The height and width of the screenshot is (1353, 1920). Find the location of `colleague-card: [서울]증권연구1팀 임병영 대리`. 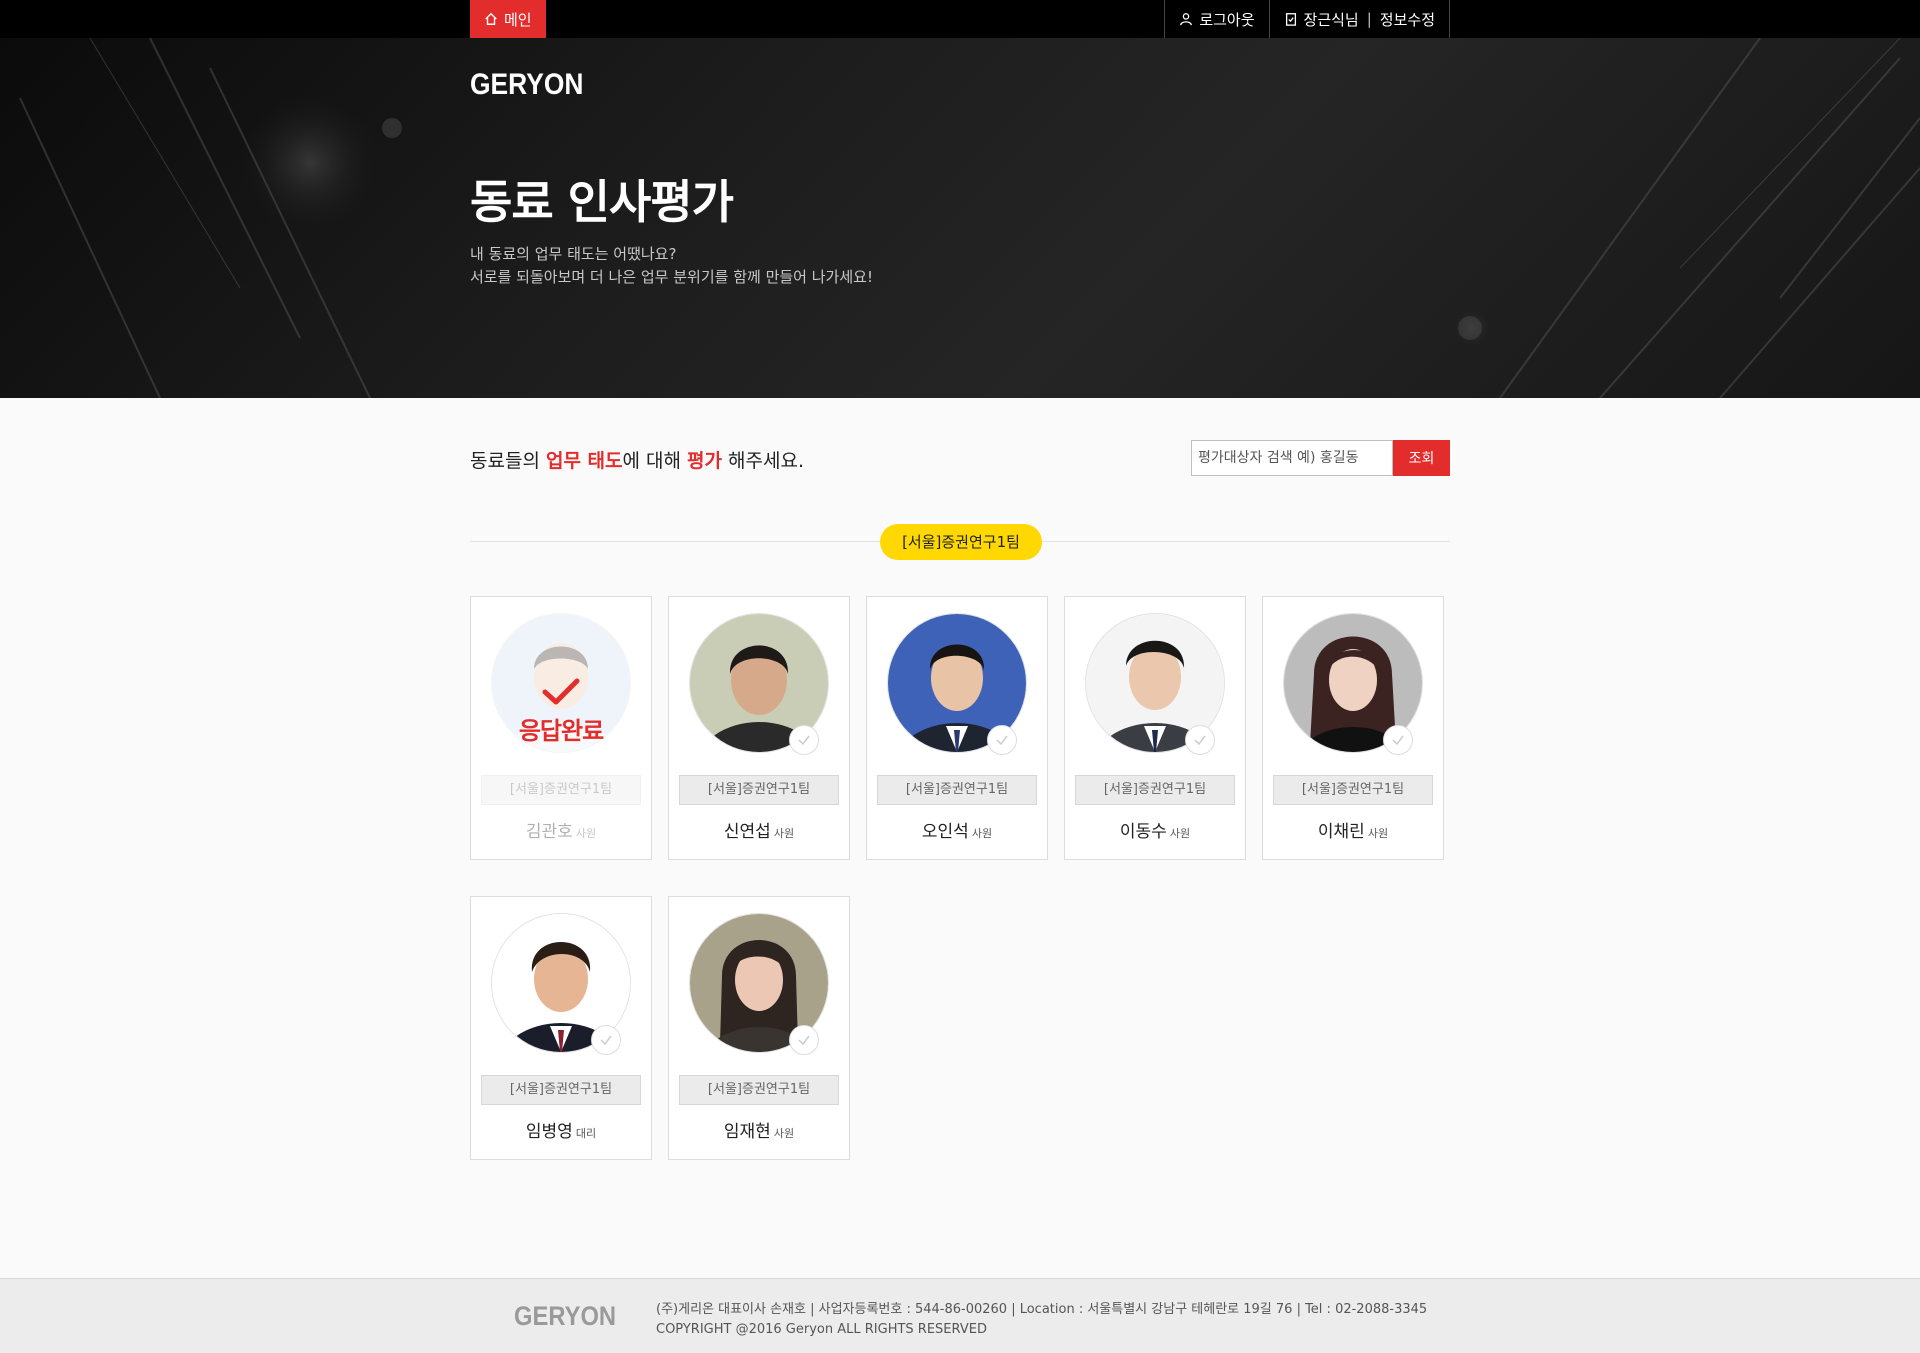

colleague-card: [서울]증권연구1팀 임병영 대리 is located at coordinates (561, 1028).